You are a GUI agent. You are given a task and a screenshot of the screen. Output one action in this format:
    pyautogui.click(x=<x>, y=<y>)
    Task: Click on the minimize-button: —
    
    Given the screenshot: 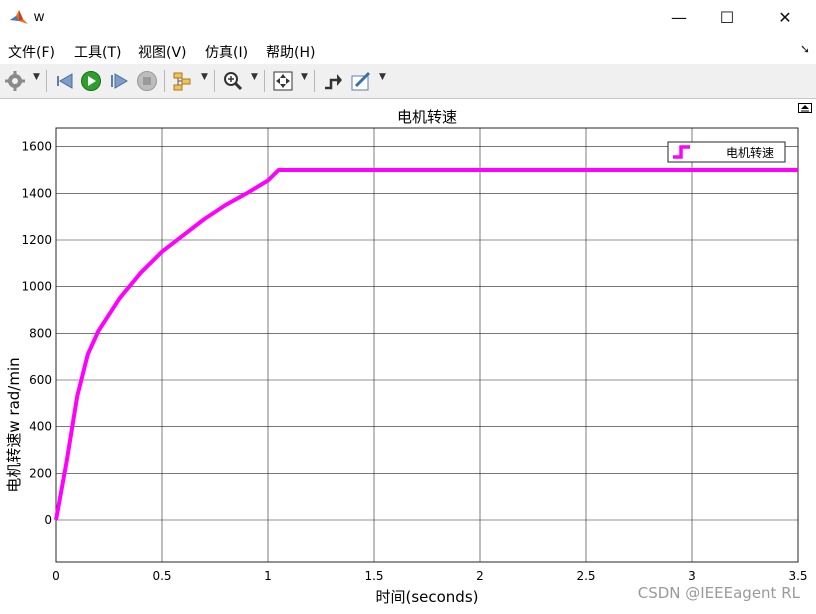 What is the action you would take?
    pyautogui.click(x=679, y=17)
    